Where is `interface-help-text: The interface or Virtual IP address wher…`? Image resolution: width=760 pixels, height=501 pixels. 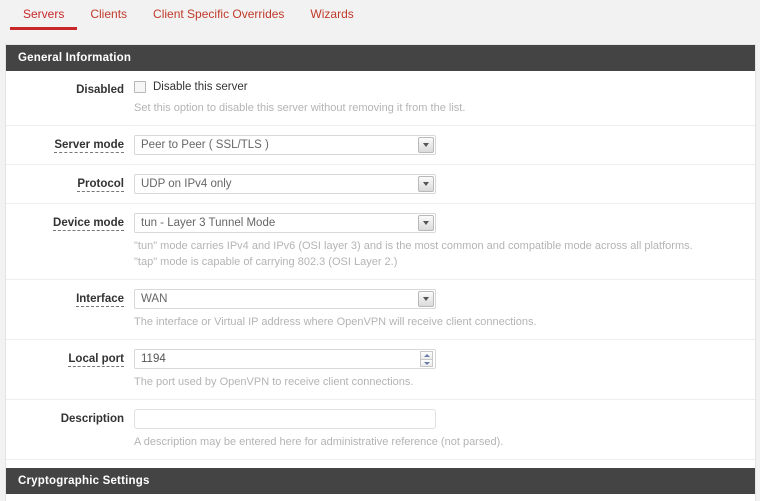 interface-help-text: The interface or Virtual IP address wher… is located at coordinates (335, 322).